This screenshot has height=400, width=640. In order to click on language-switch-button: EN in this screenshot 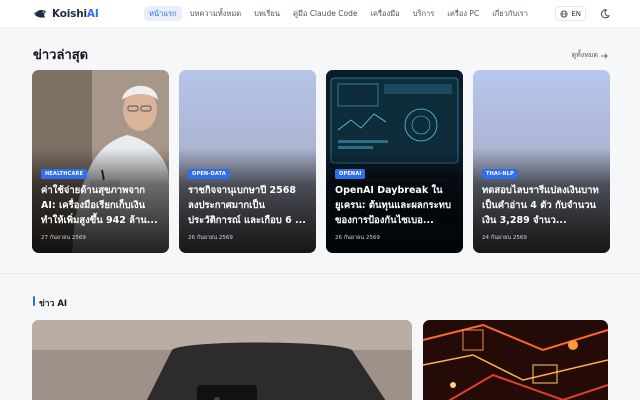, I will do `click(570, 13)`.